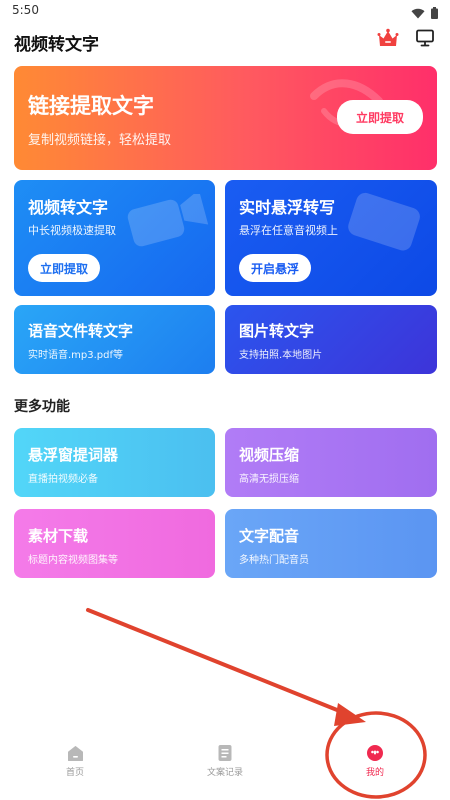  Describe the element at coordinates (100, 140) in the screenshot. I see `link-extract-subtitle: 复制视频链接，轻松提取` at that location.